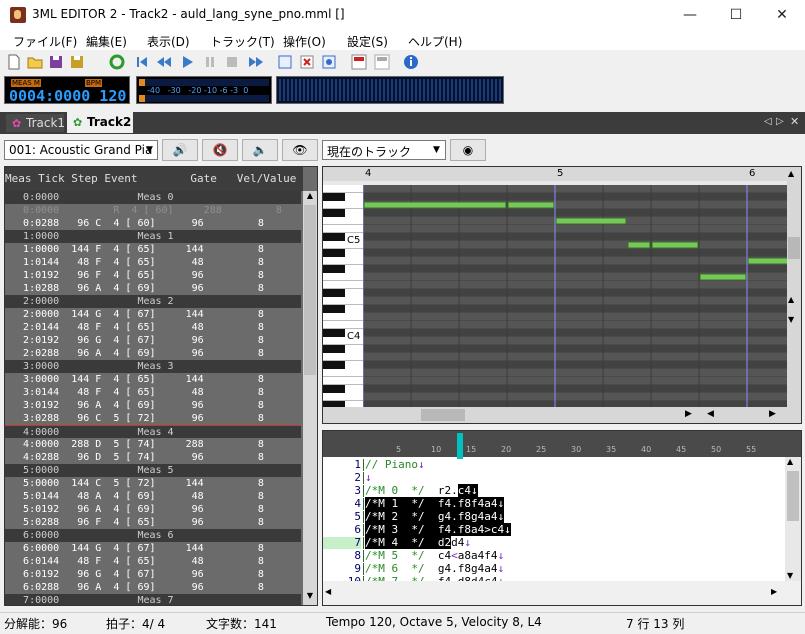  Describe the element at coordinates (153, 366) in the screenshot. I see `measure-row: 3:0000 Meas 3` at that location.